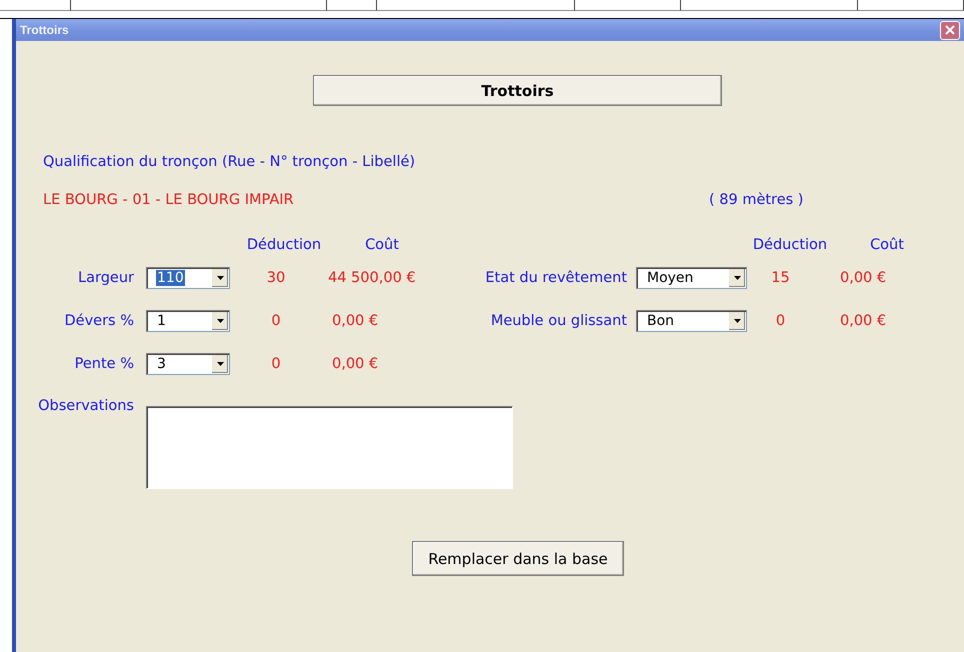 The width and height of the screenshot is (964, 652). Describe the element at coordinates (558, 321) in the screenshot. I see `field-label: Meuble ou glissant` at that location.